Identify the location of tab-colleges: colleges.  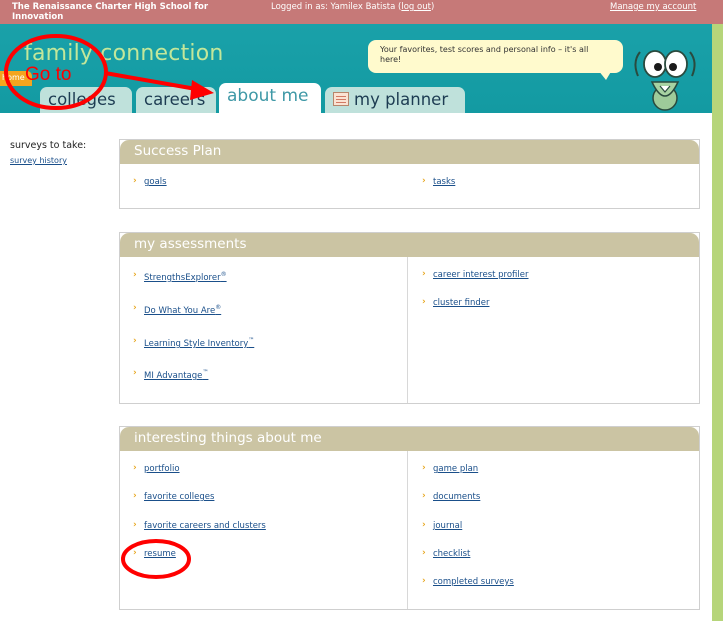
(86, 100).